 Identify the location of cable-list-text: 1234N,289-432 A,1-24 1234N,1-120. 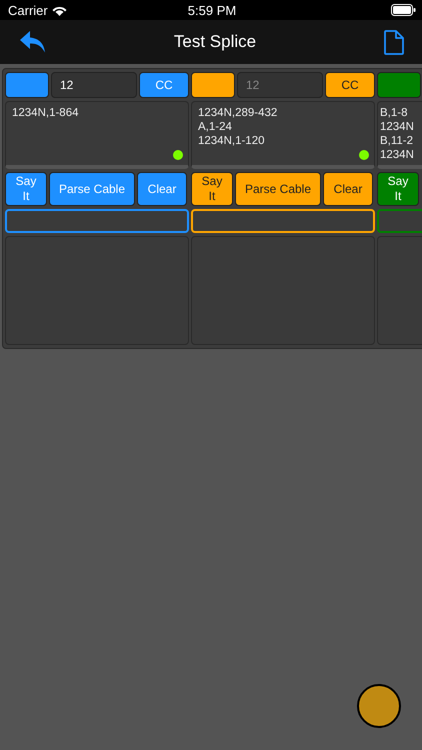
(238, 127).